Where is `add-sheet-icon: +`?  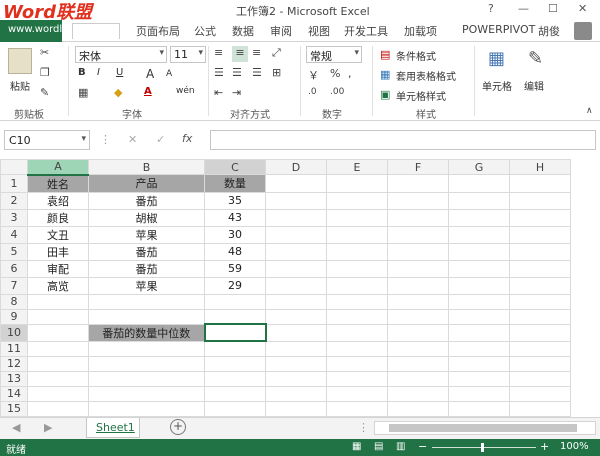 add-sheet-icon: + is located at coordinates (178, 427).